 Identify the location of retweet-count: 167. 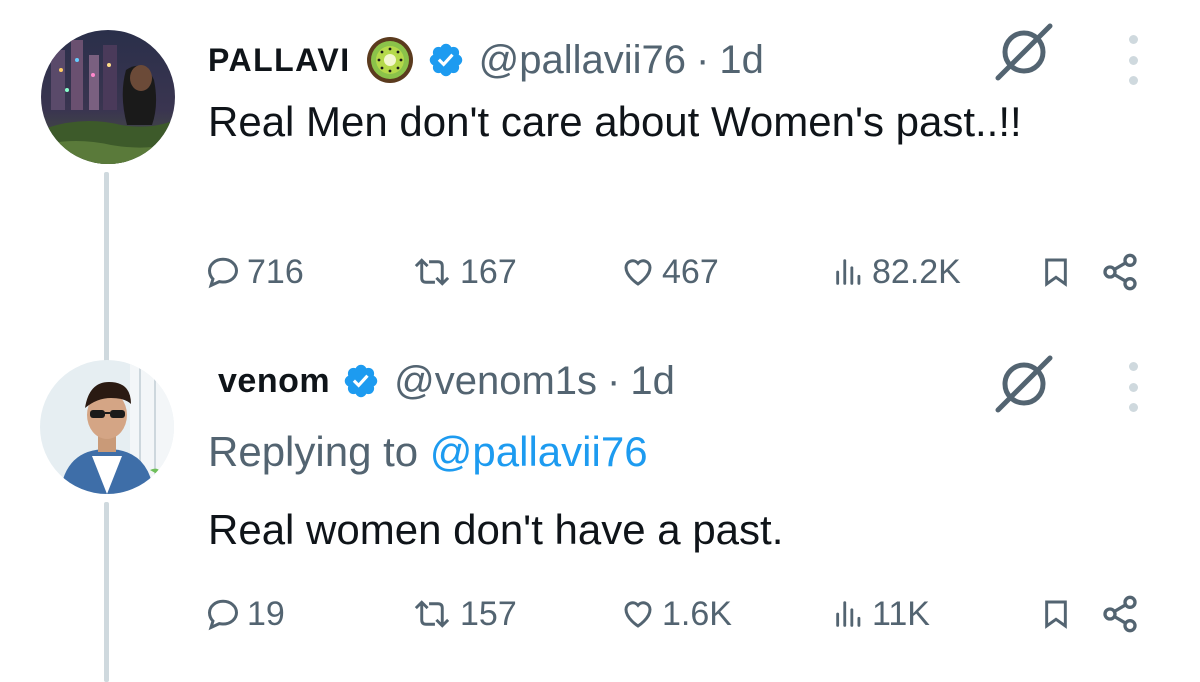
(488, 271).